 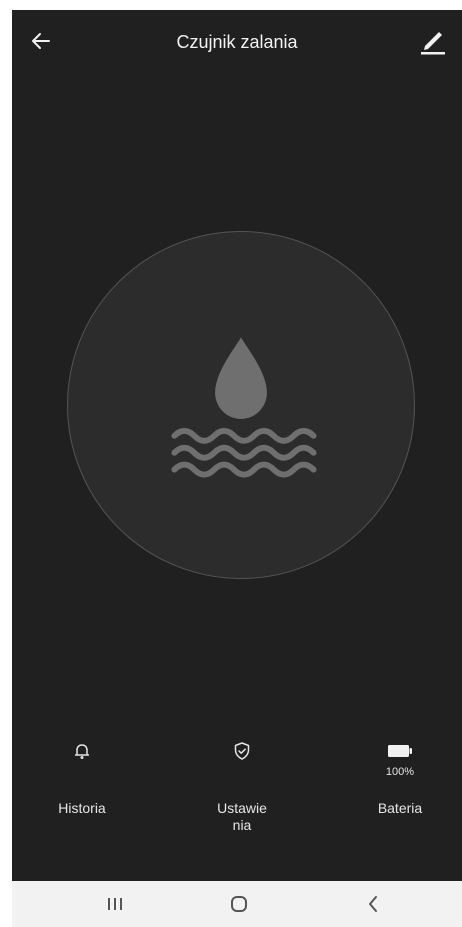 What do you see at coordinates (242, 786) in the screenshot?
I see `settings-button: Ustawie nia` at bounding box center [242, 786].